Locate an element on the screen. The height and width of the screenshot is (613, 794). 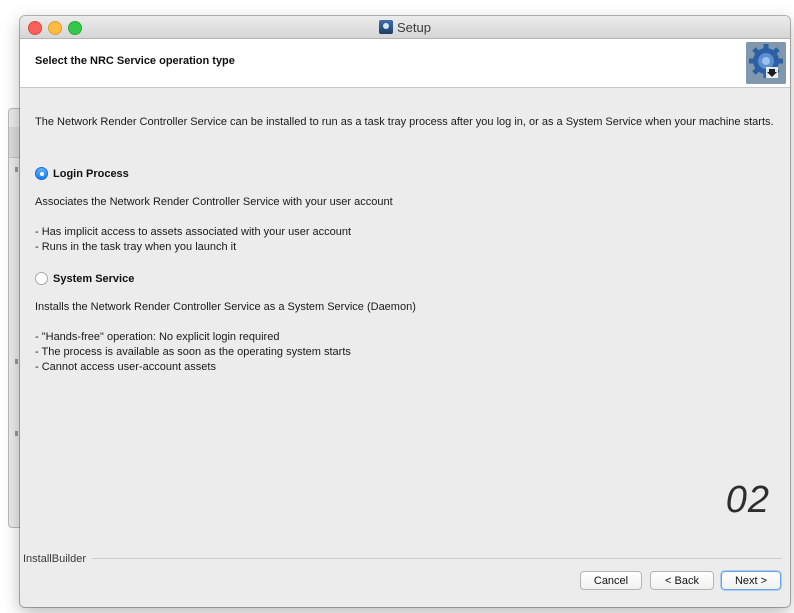
back-button: < Back is located at coordinates (682, 580).